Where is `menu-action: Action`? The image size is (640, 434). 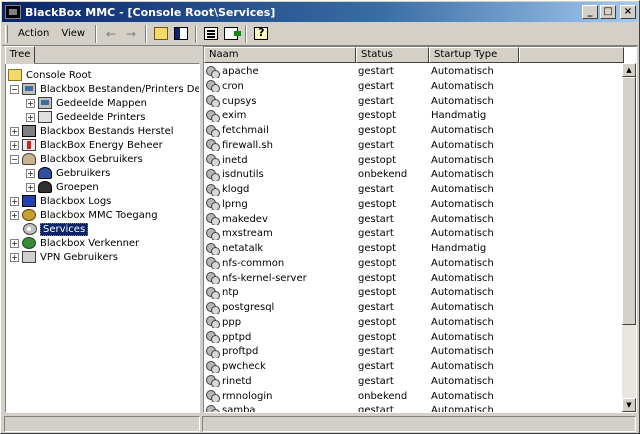 menu-action: Action is located at coordinates (33, 33).